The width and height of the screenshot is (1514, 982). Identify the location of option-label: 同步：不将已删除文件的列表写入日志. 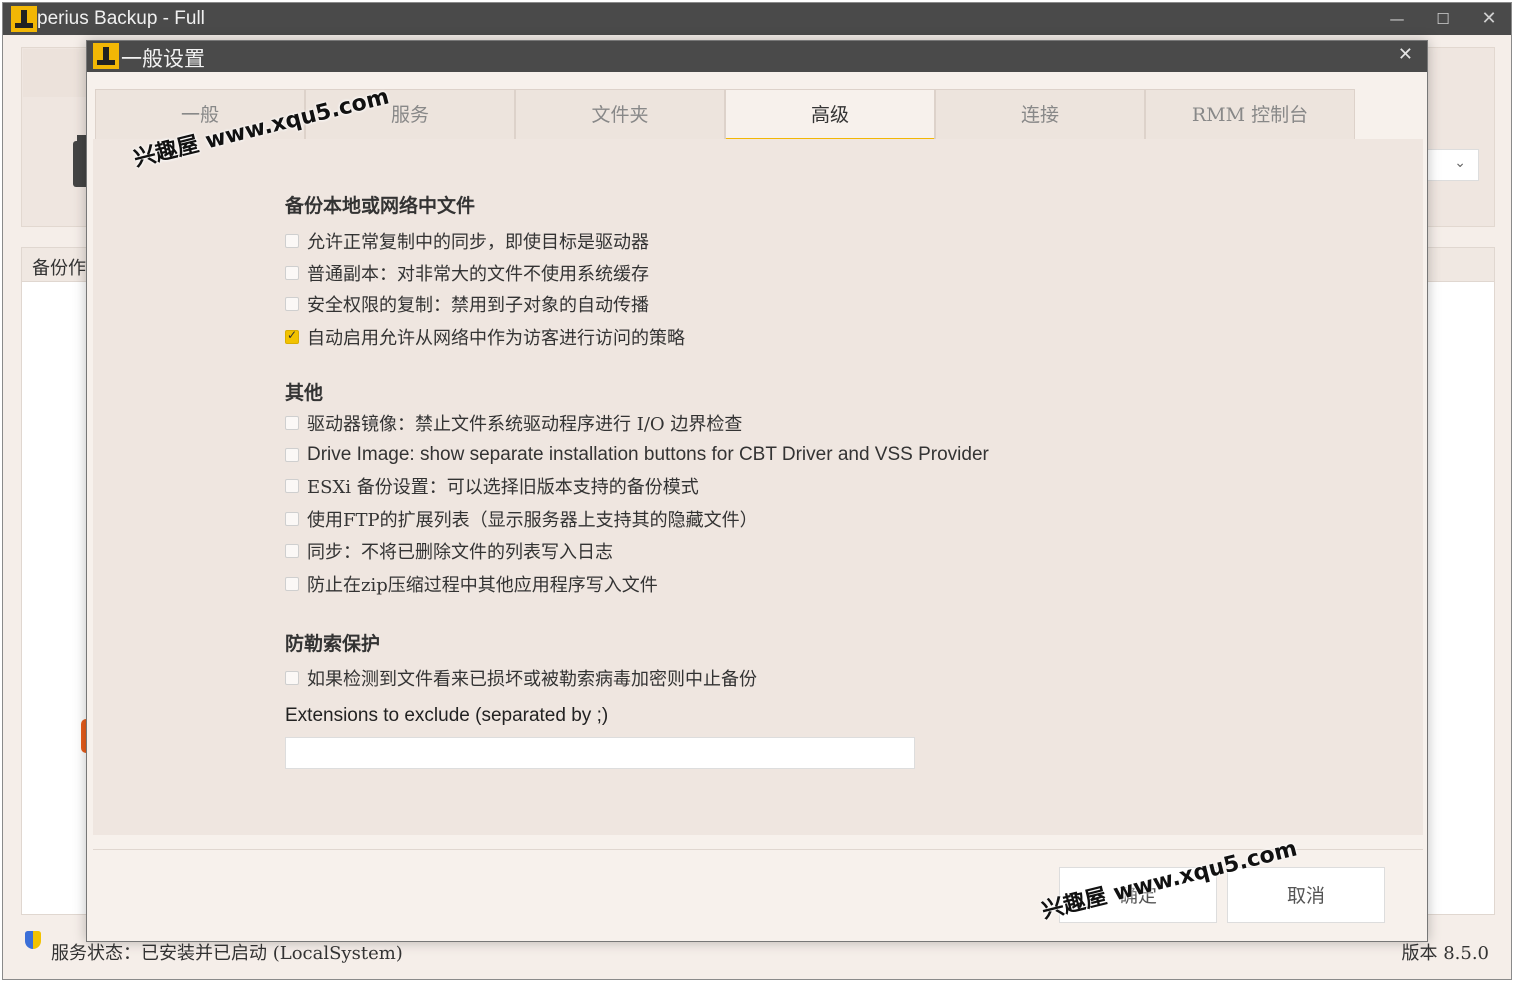
(460, 552).